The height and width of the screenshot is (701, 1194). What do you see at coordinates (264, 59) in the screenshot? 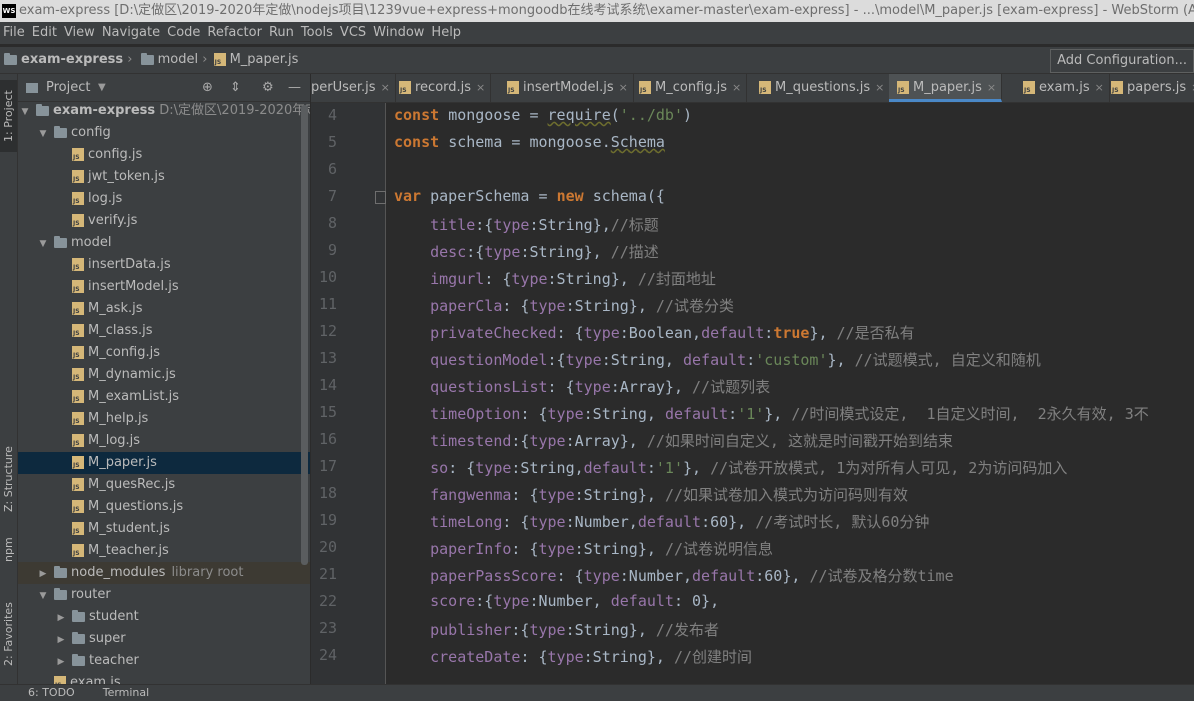
I see `breadcrumb-file: M_paper.js` at bounding box center [264, 59].